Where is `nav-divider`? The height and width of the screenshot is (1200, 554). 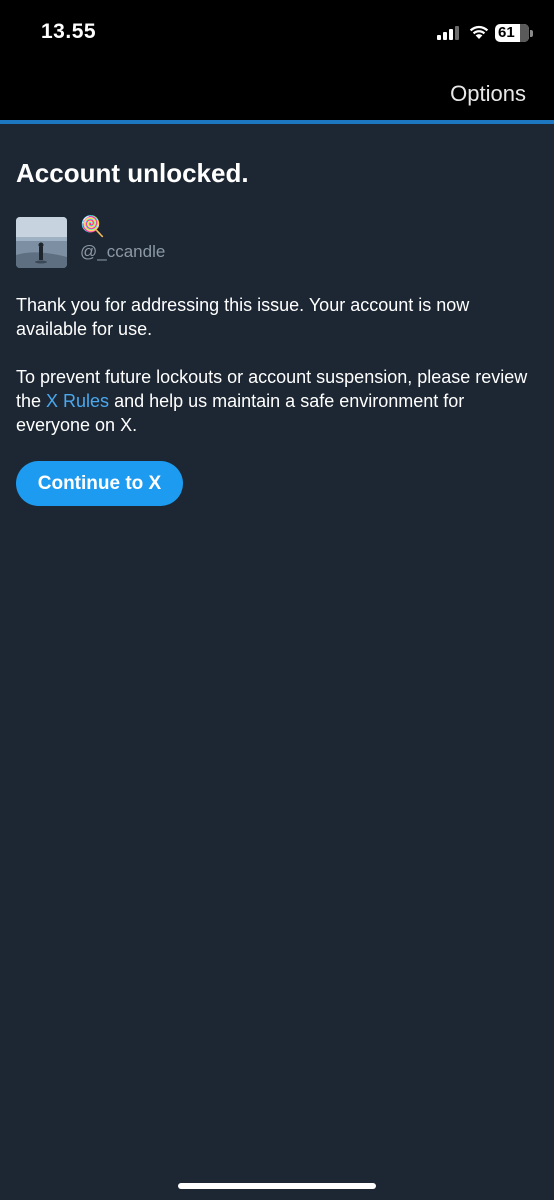 nav-divider is located at coordinates (277, 122).